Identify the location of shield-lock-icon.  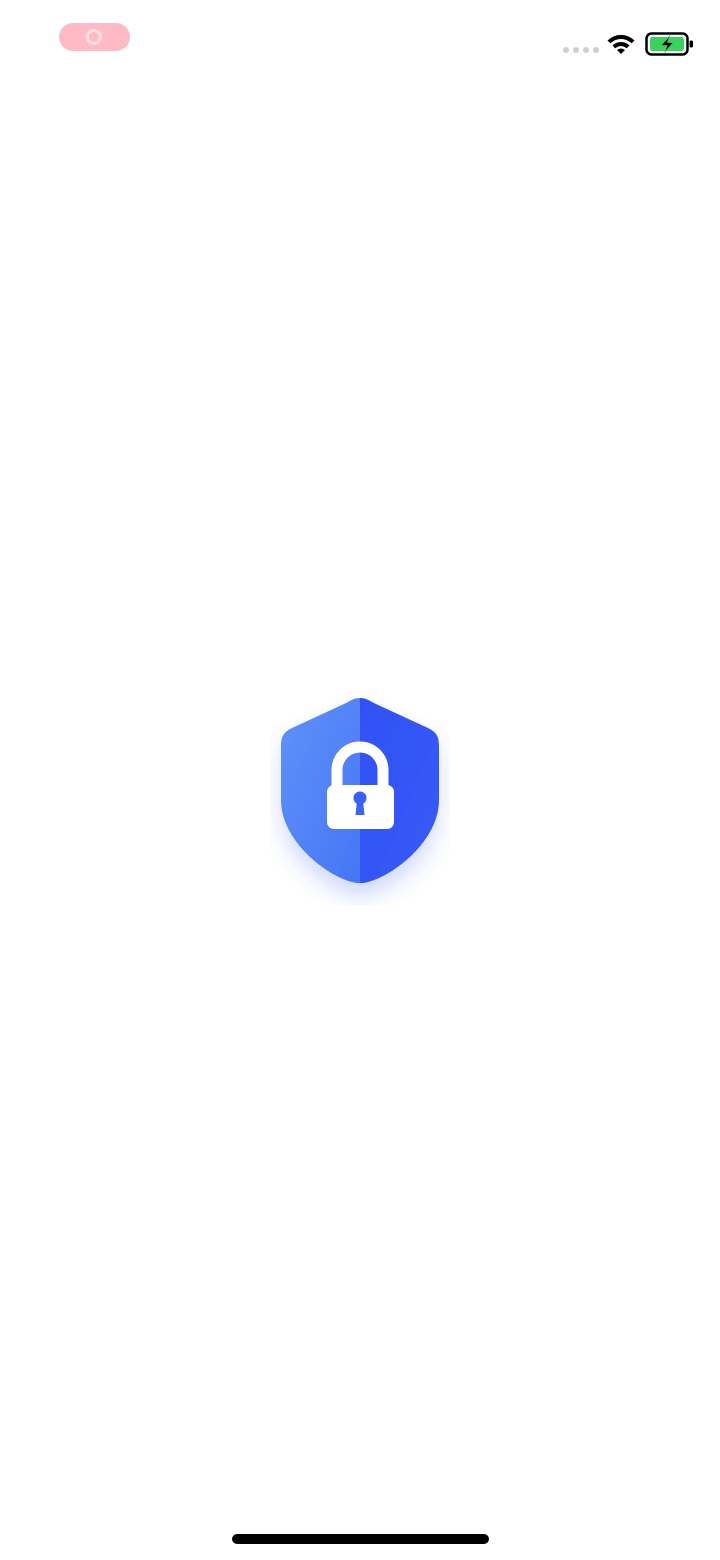
(360, 791).